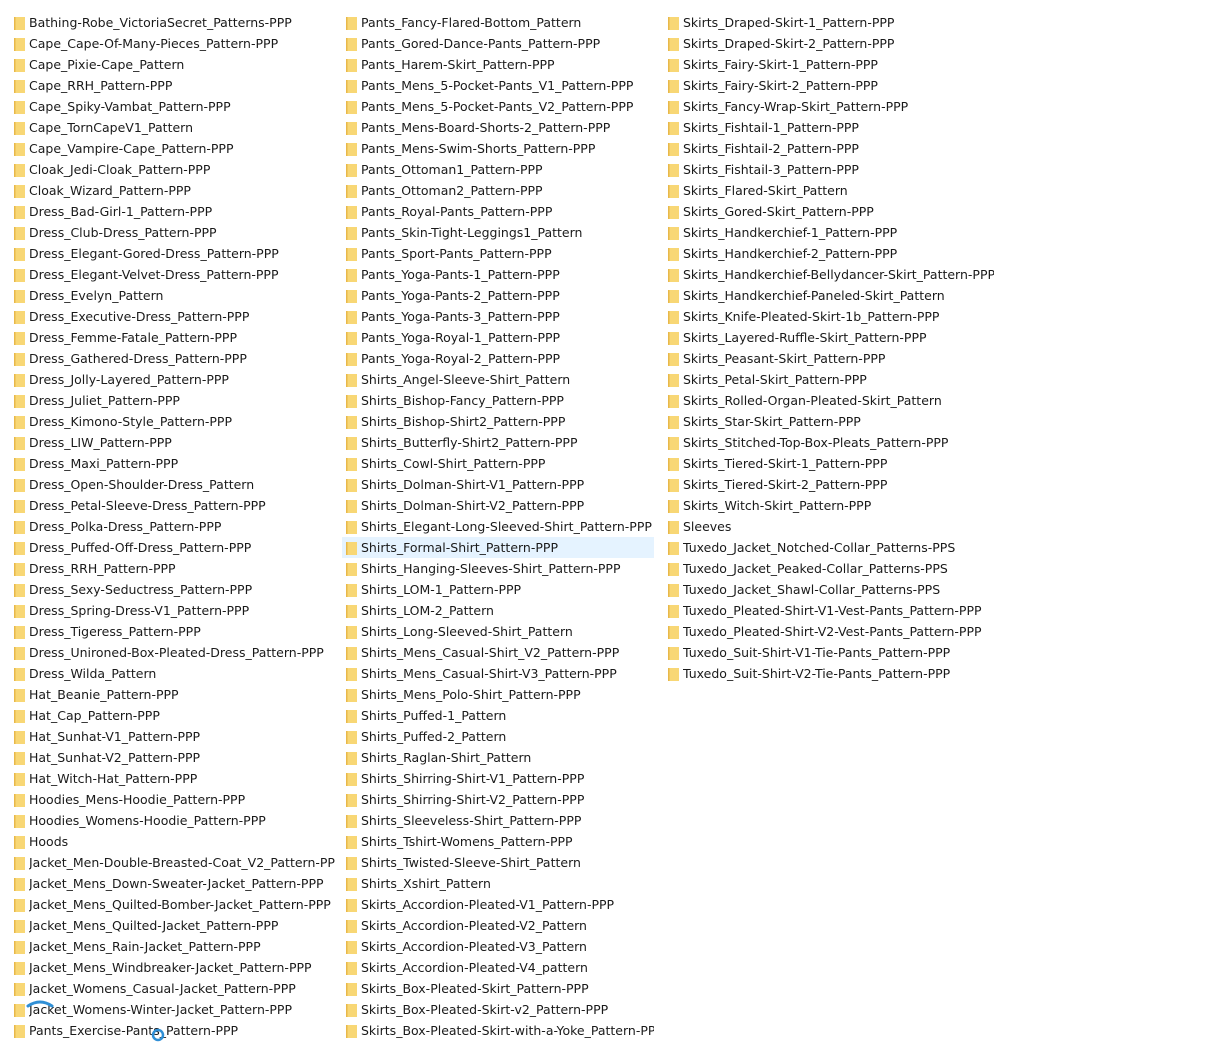 This screenshot has width=1225, height=1058. What do you see at coordinates (498, 22) in the screenshot?
I see `folder-item: Pants_Fancy-Flared-Bottom_Pattern` at bounding box center [498, 22].